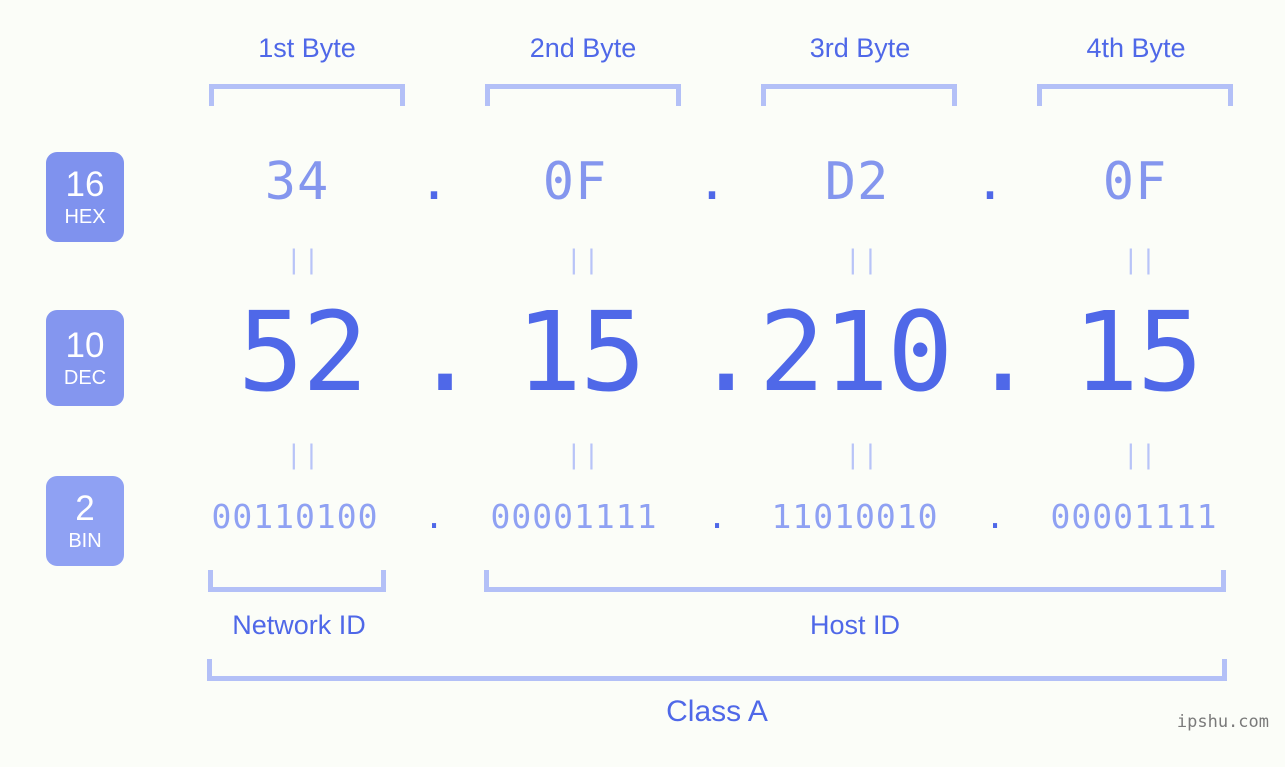 Image resolution: width=1285 pixels, height=767 pixels. I want to click on host-id-bracket, so click(855, 581).